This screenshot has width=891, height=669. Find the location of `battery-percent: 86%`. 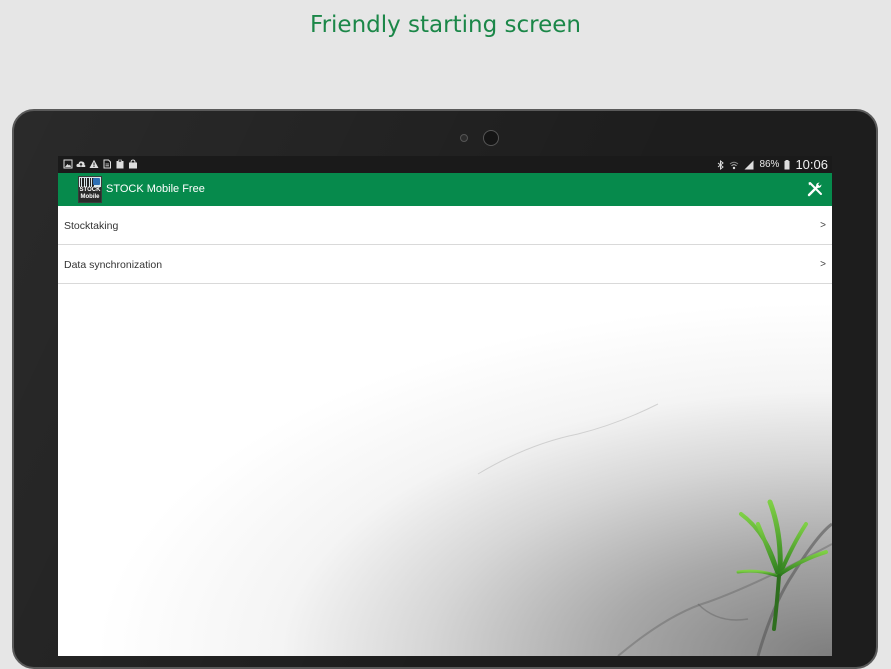

battery-percent: 86% is located at coordinates (769, 164).